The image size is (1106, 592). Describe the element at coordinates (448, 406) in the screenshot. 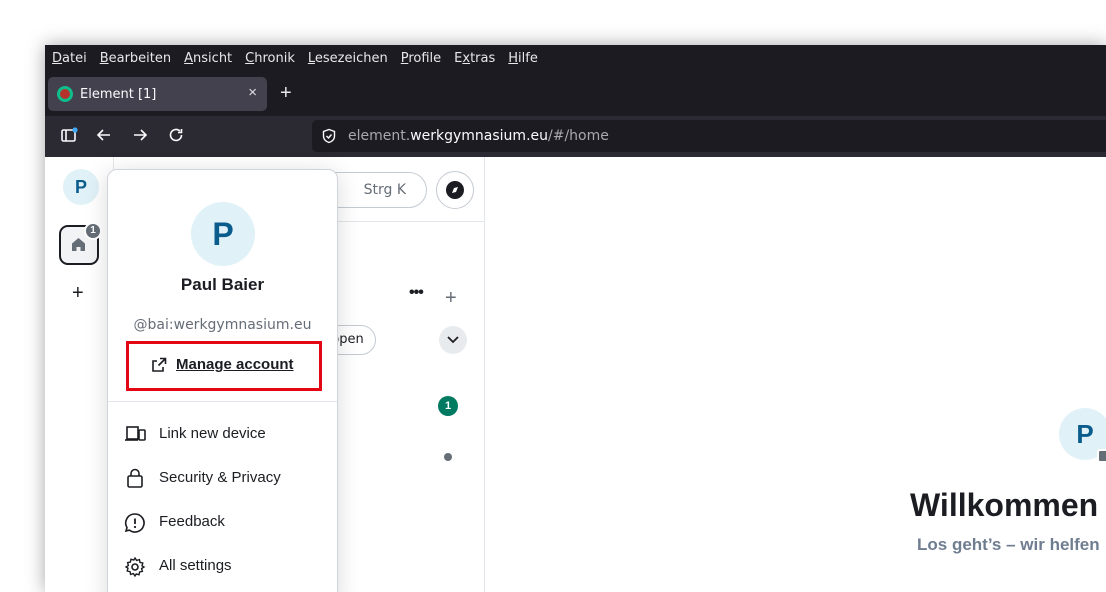

I see `unread-count-badge: 1` at that location.